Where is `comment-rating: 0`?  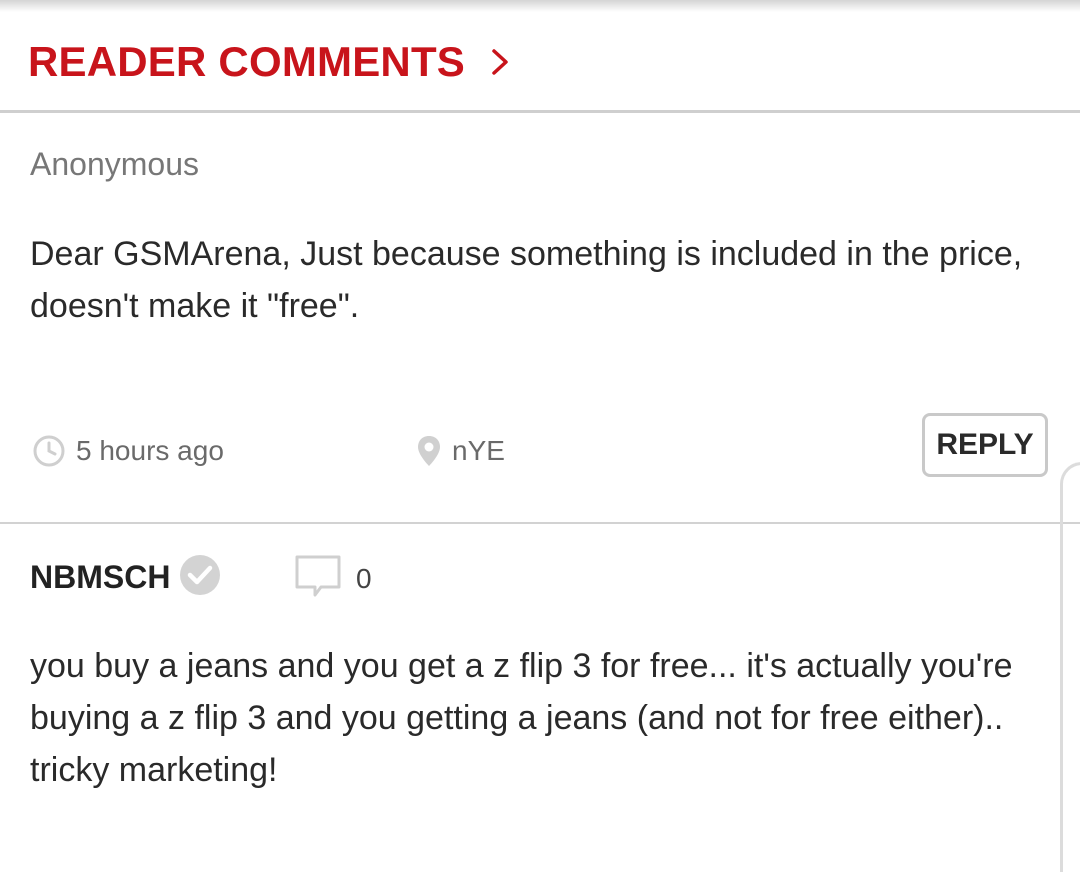
comment-rating: 0 is located at coordinates (333, 578).